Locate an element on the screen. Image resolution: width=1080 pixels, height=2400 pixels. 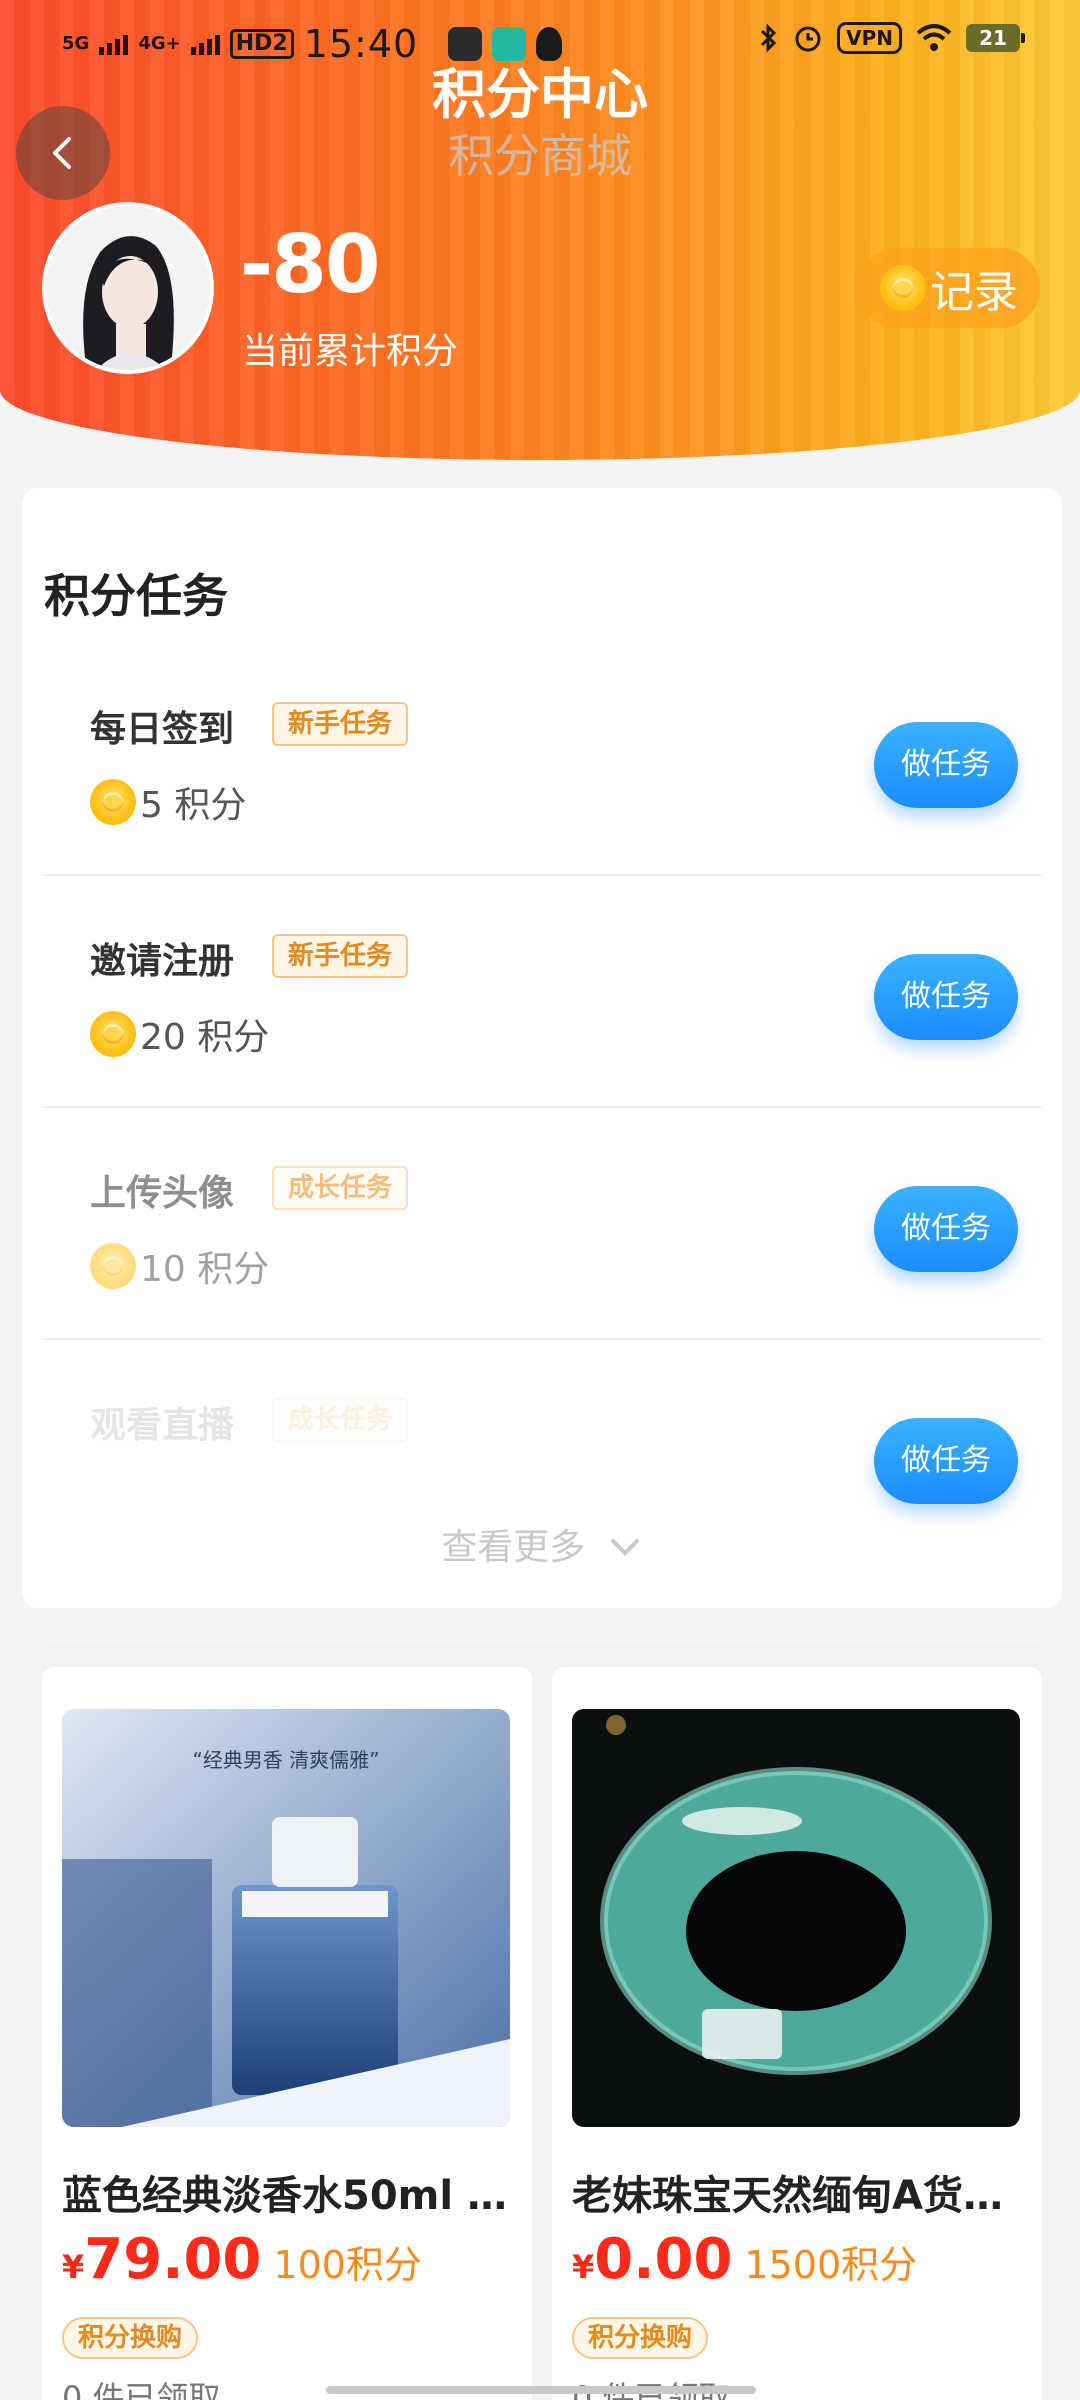
wifi-icon is located at coordinates (934, 37).